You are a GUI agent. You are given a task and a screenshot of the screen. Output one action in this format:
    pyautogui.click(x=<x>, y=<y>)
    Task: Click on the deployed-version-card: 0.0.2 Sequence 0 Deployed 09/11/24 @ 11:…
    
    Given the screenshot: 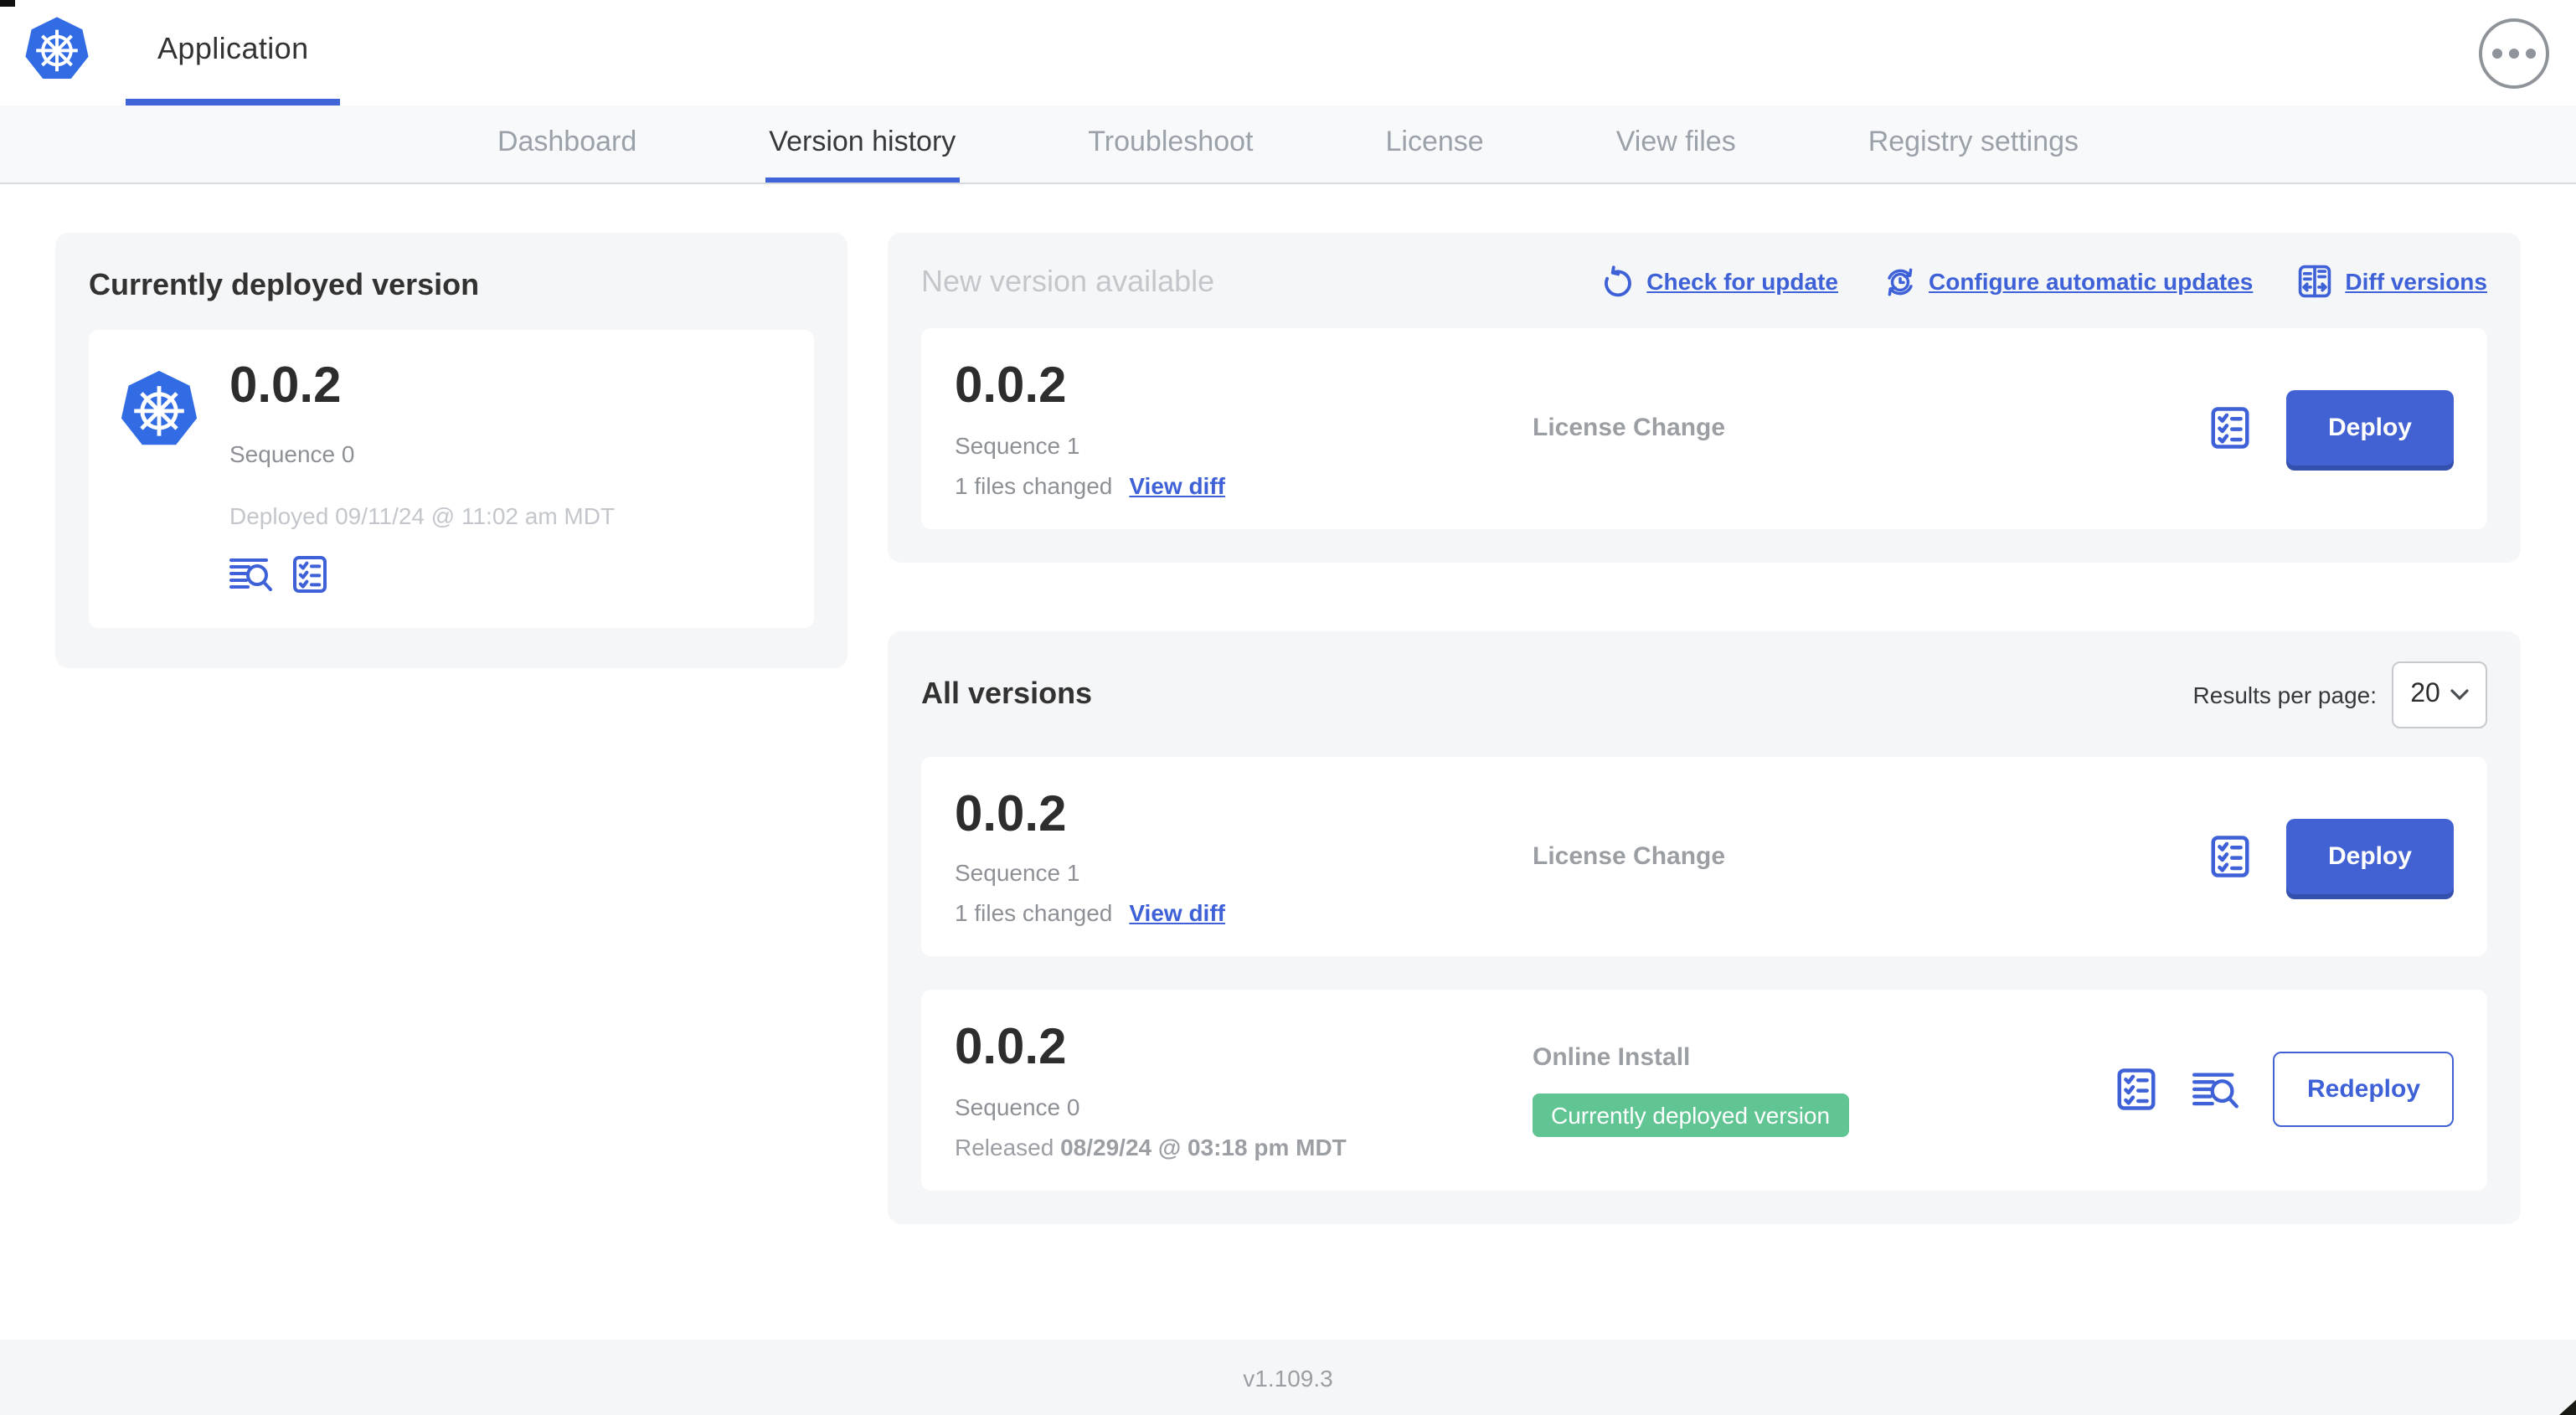 What is the action you would take?
    pyautogui.click(x=451, y=478)
    